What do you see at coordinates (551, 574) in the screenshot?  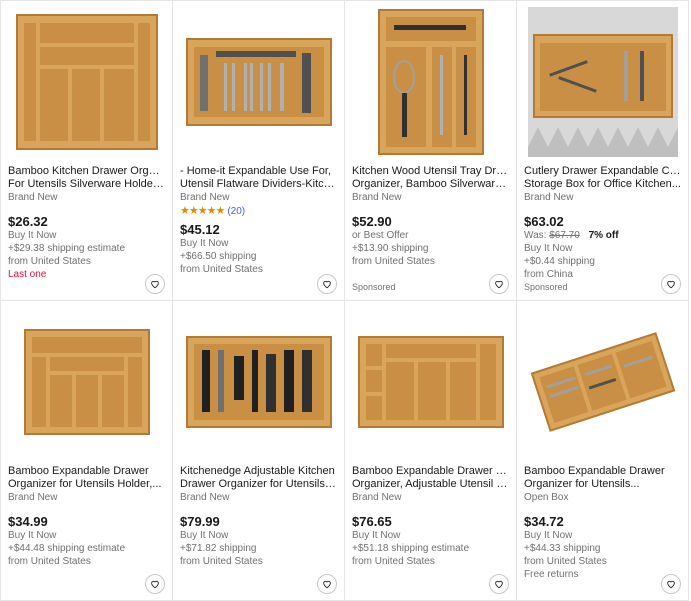 I see `returns-policy: Free returns` at bounding box center [551, 574].